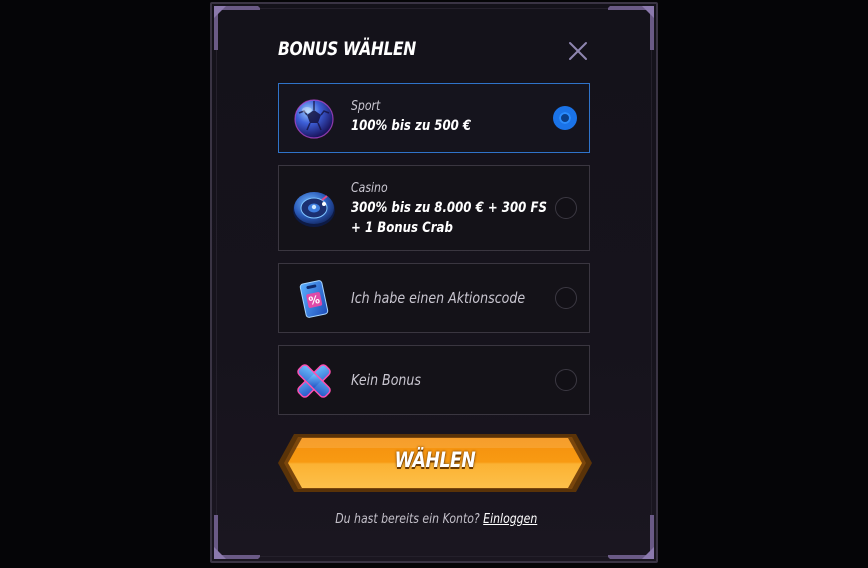 This screenshot has width=868, height=568. Describe the element at coordinates (314, 381) in the screenshot. I see `x-mark-icon` at that location.